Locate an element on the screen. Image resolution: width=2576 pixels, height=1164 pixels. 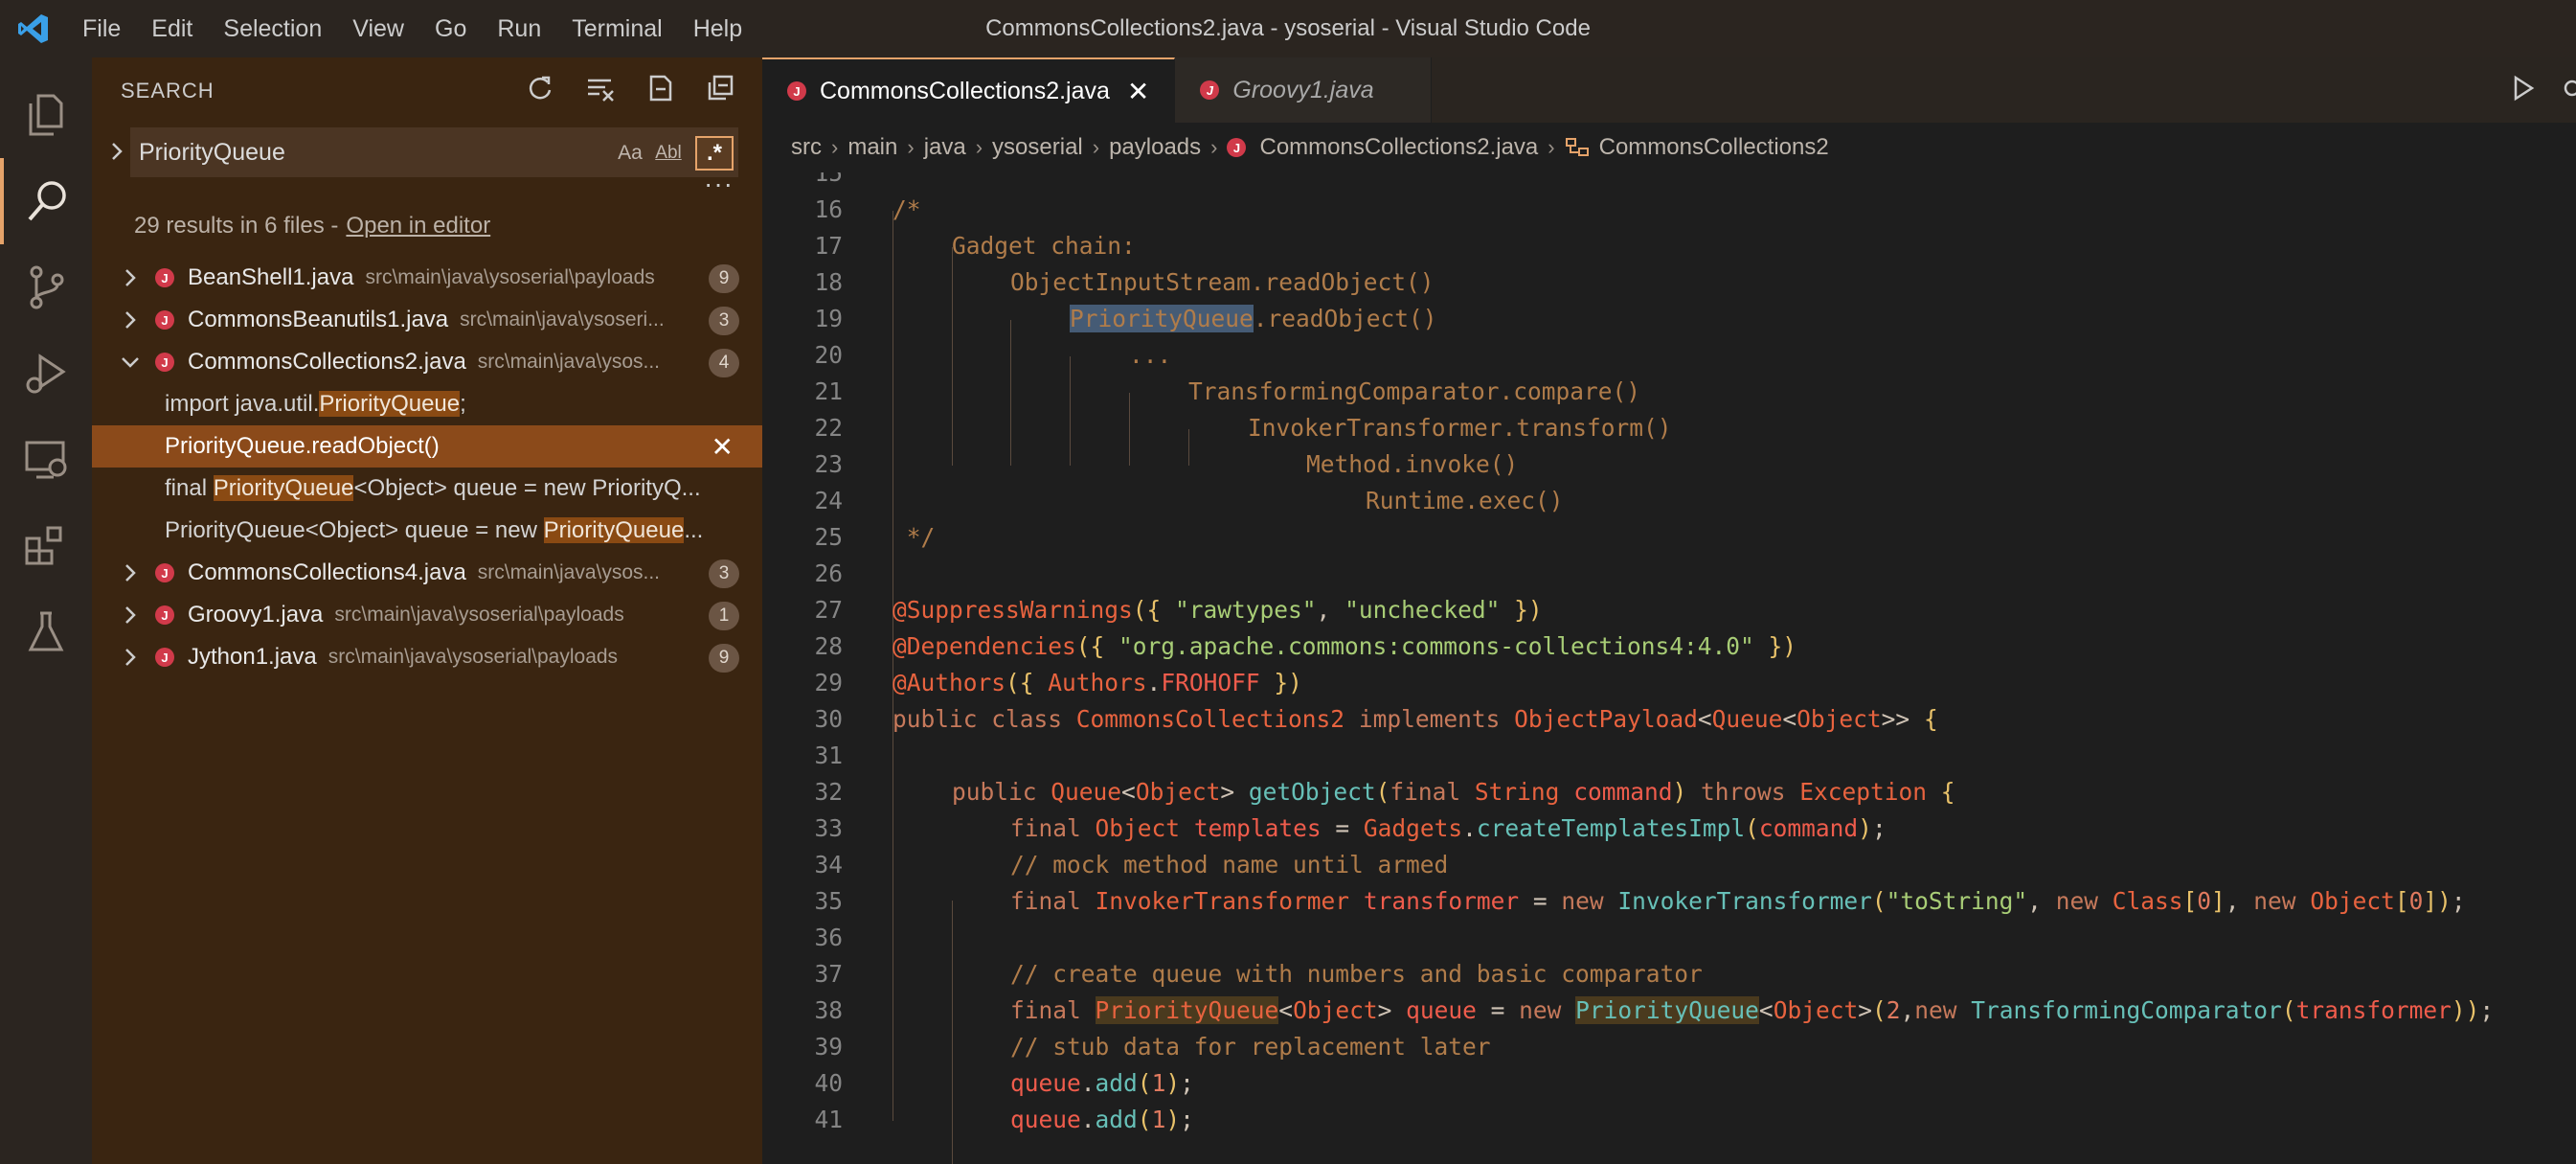
breadcrumb-item: main is located at coordinates (872, 147).